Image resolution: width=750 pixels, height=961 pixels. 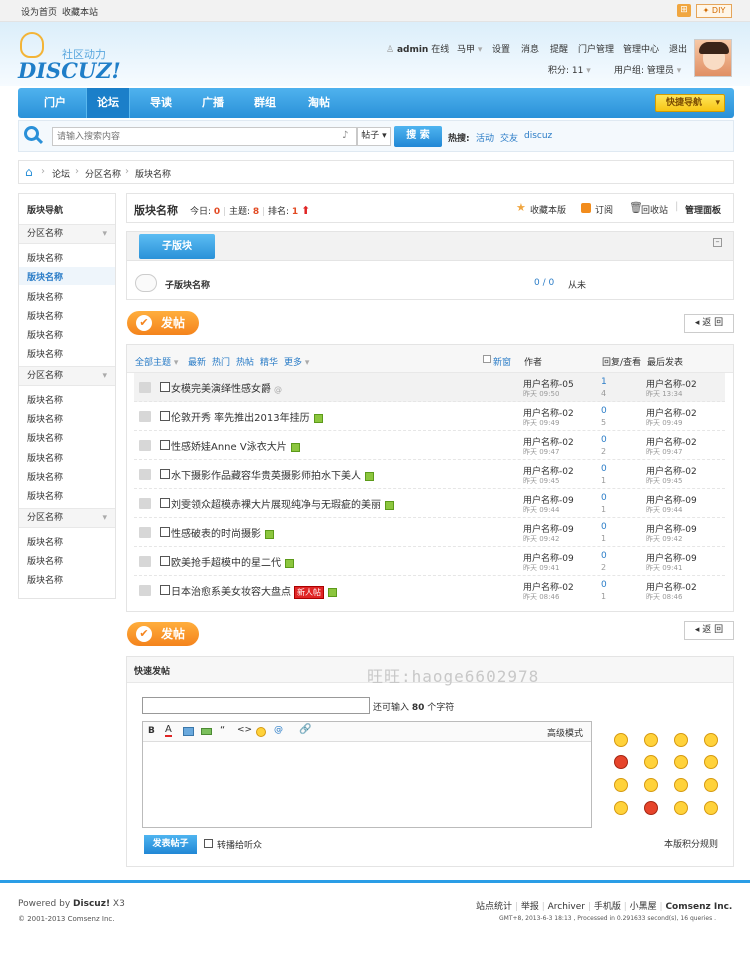 I want to click on last-post-time: 昨天 09:41, so click(x=664, y=568).